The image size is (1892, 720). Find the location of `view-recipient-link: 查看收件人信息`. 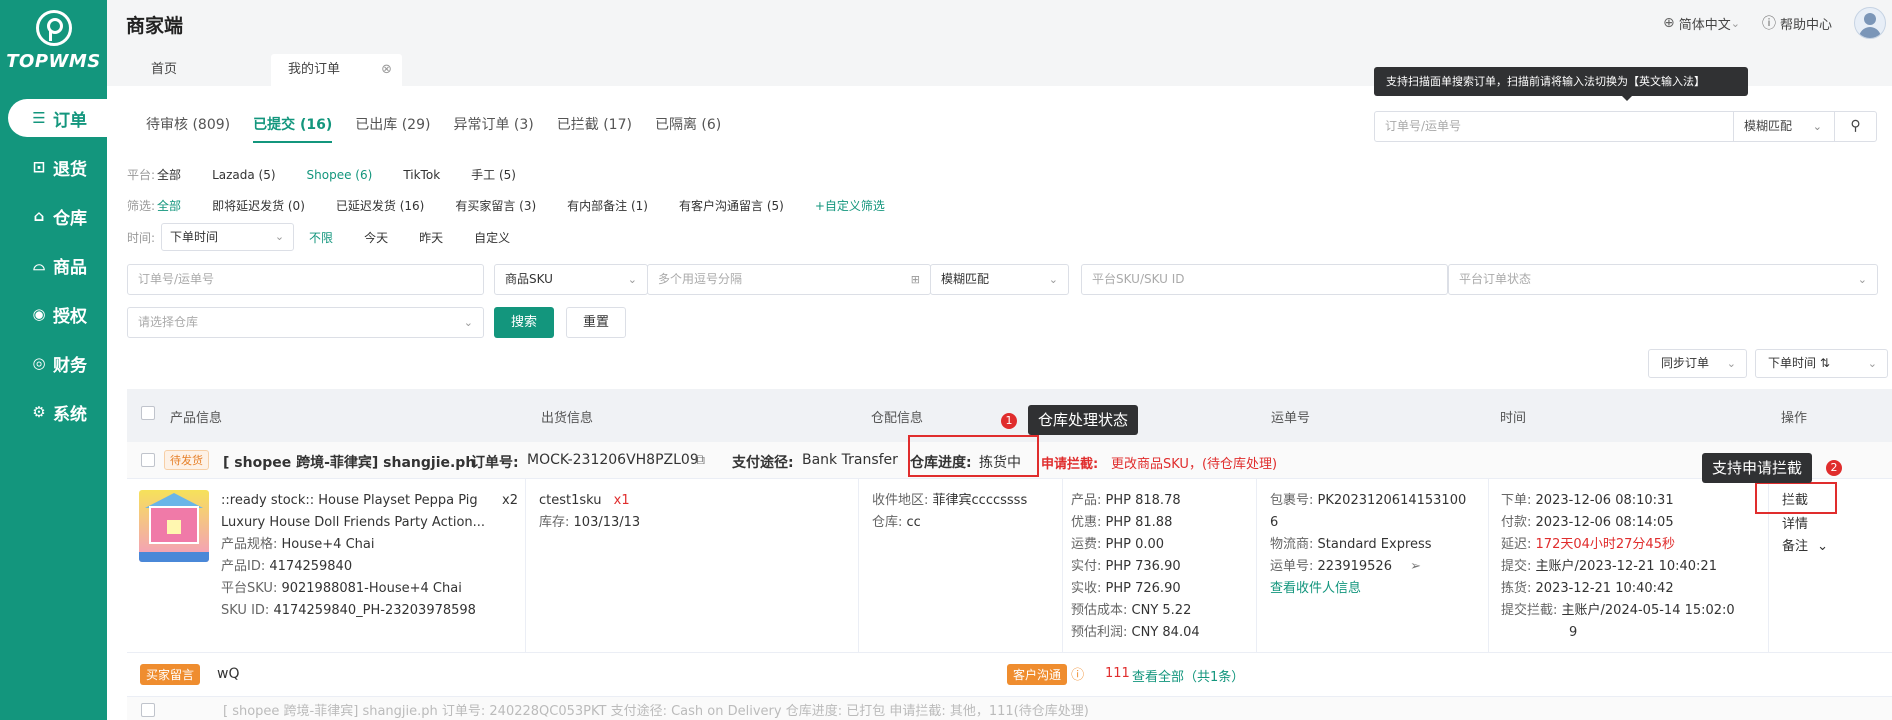

view-recipient-link: 查看收件人信息 is located at coordinates (1368, 589).